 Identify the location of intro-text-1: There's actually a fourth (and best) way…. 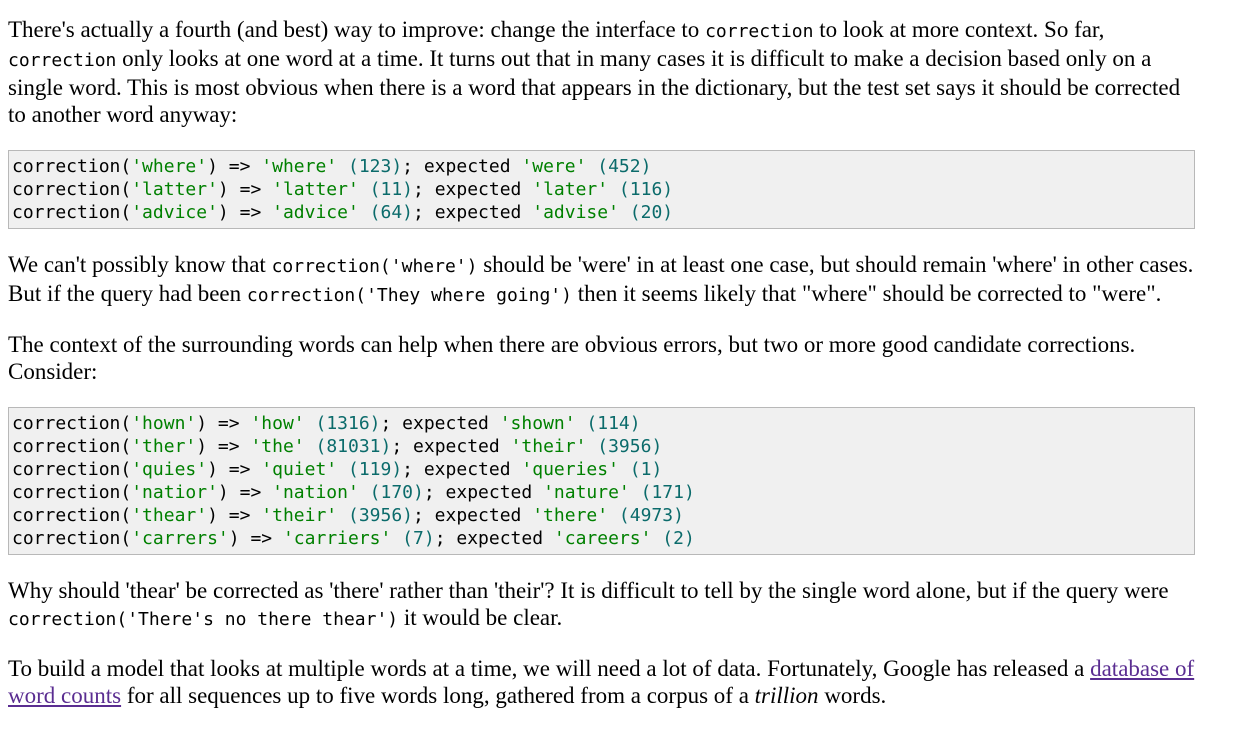
(357, 29).